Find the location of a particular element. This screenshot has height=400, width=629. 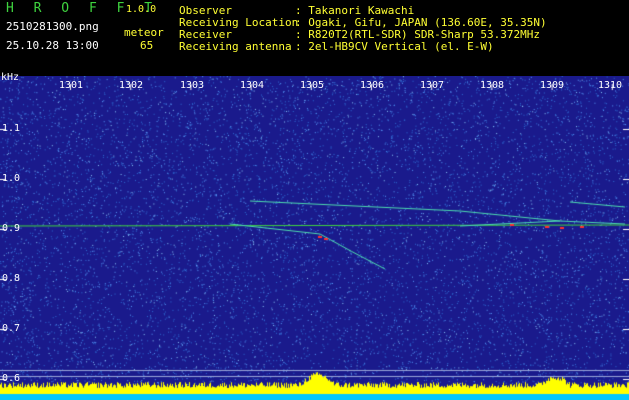

x-tick-label: 1304 is located at coordinates (252, 85).